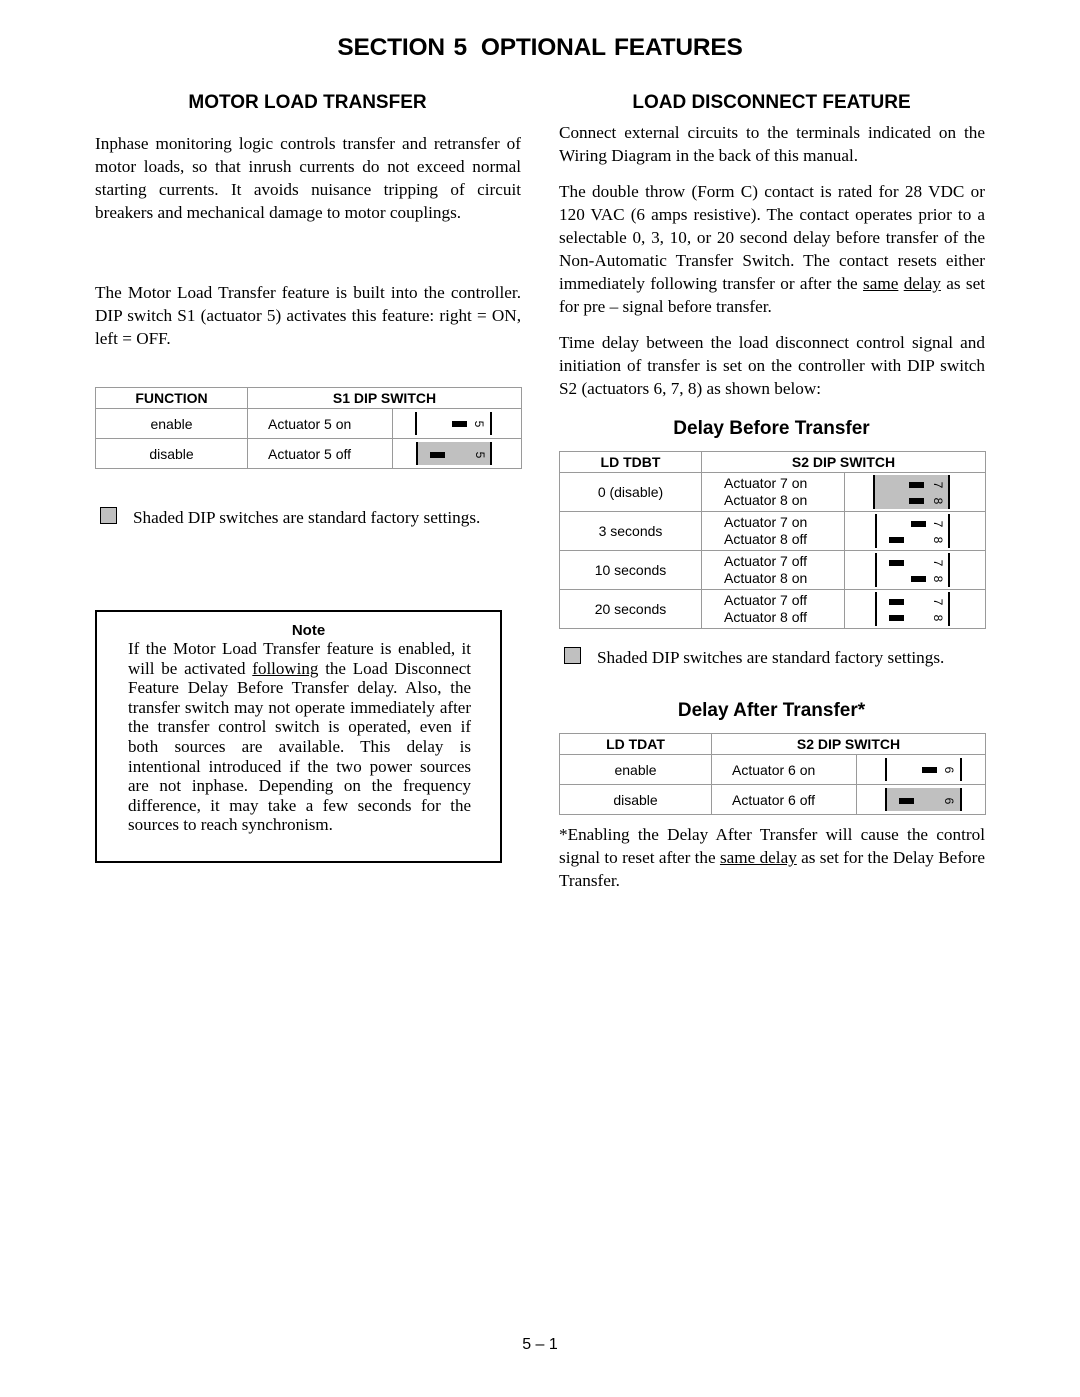 The image size is (1080, 1397). What do you see at coordinates (437, 455) in the screenshot?
I see `dip-lever-off` at bounding box center [437, 455].